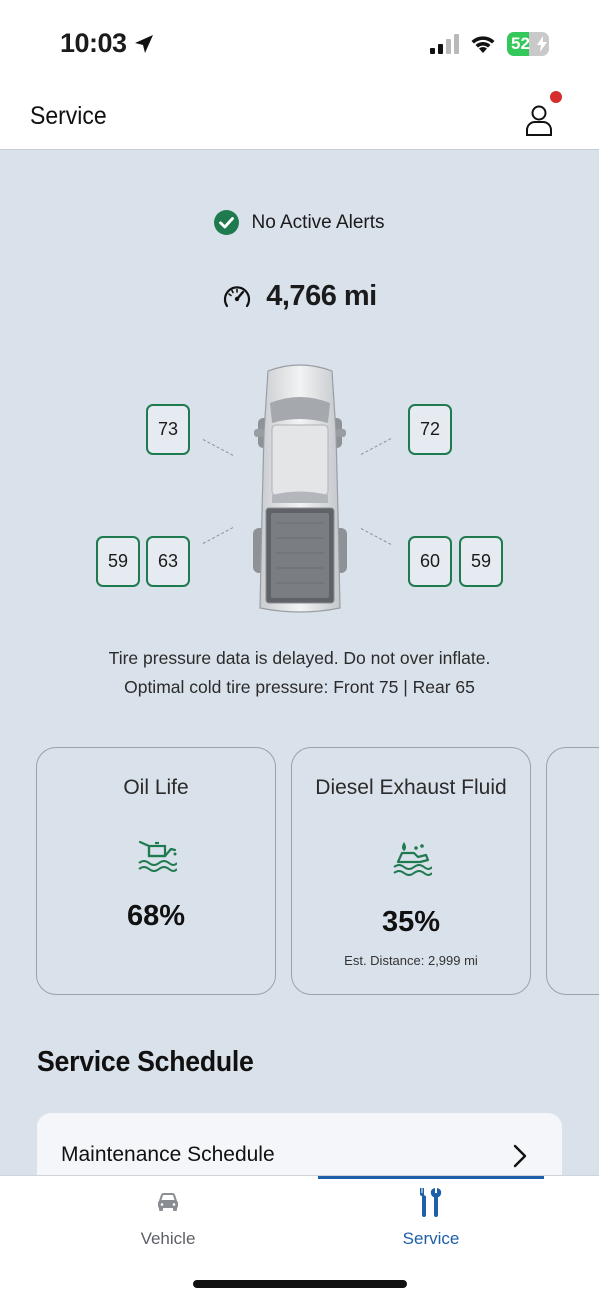 Image resolution: width=599 pixels, height=1300 pixels. I want to click on odometer-value: 4,766 mi, so click(321, 296).